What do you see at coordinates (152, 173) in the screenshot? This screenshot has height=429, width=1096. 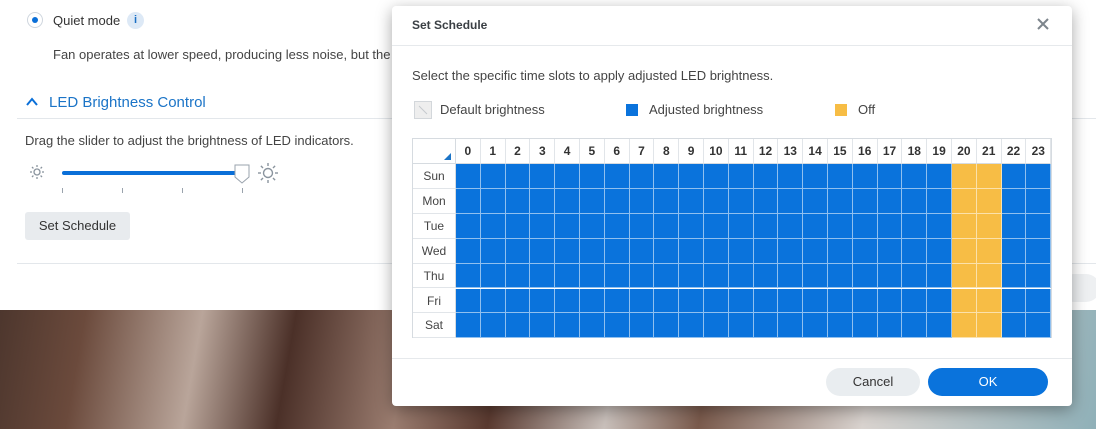 I see `brightness-slider-track` at bounding box center [152, 173].